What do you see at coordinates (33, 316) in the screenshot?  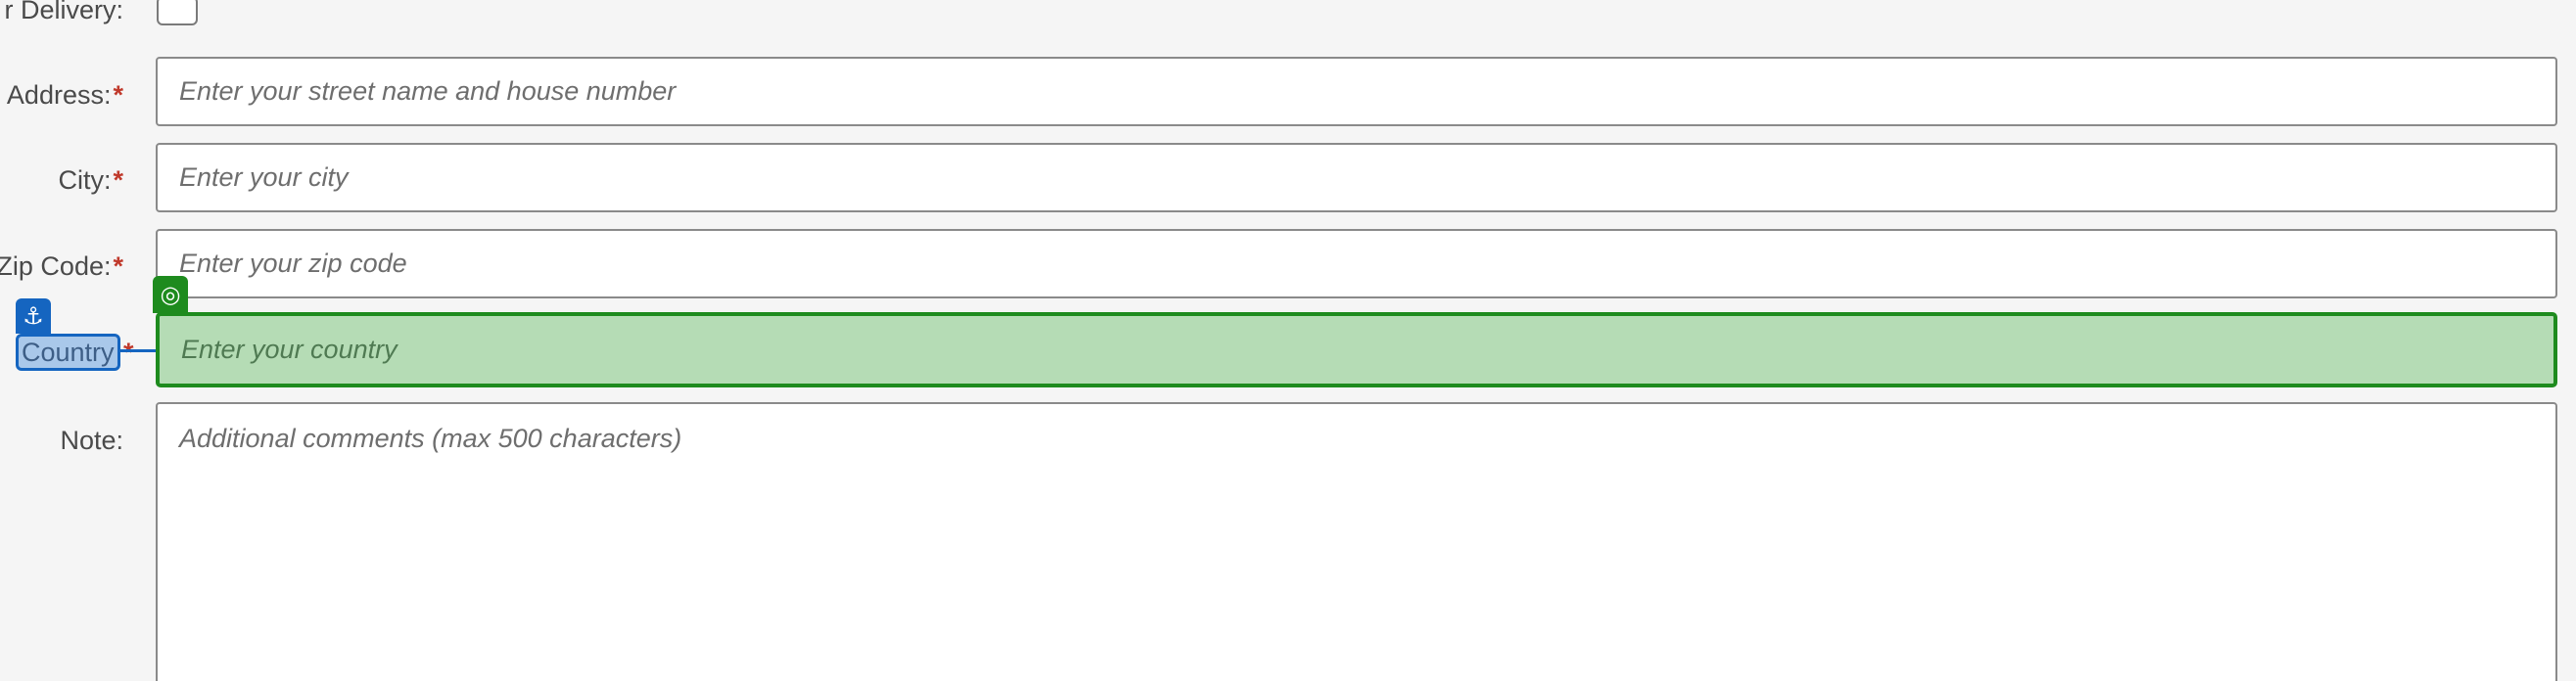 I see `anchor-icon: ⚓` at bounding box center [33, 316].